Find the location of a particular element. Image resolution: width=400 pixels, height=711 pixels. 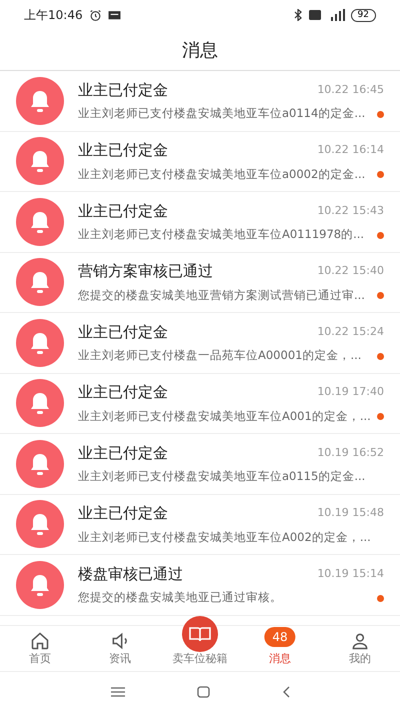

person-icon is located at coordinates (360, 640).